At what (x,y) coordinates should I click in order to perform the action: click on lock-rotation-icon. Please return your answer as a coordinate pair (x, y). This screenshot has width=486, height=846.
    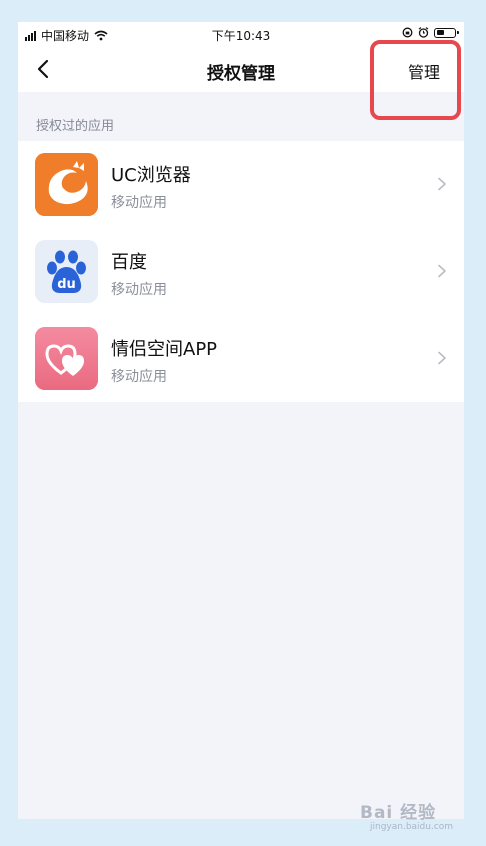
    Looking at the image, I should click on (407, 32).